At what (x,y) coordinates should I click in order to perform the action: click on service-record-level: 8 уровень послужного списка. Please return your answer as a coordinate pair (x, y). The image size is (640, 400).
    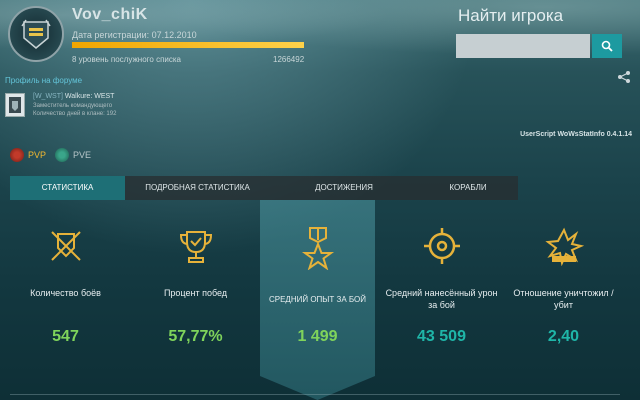
    Looking at the image, I should click on (126, 59).